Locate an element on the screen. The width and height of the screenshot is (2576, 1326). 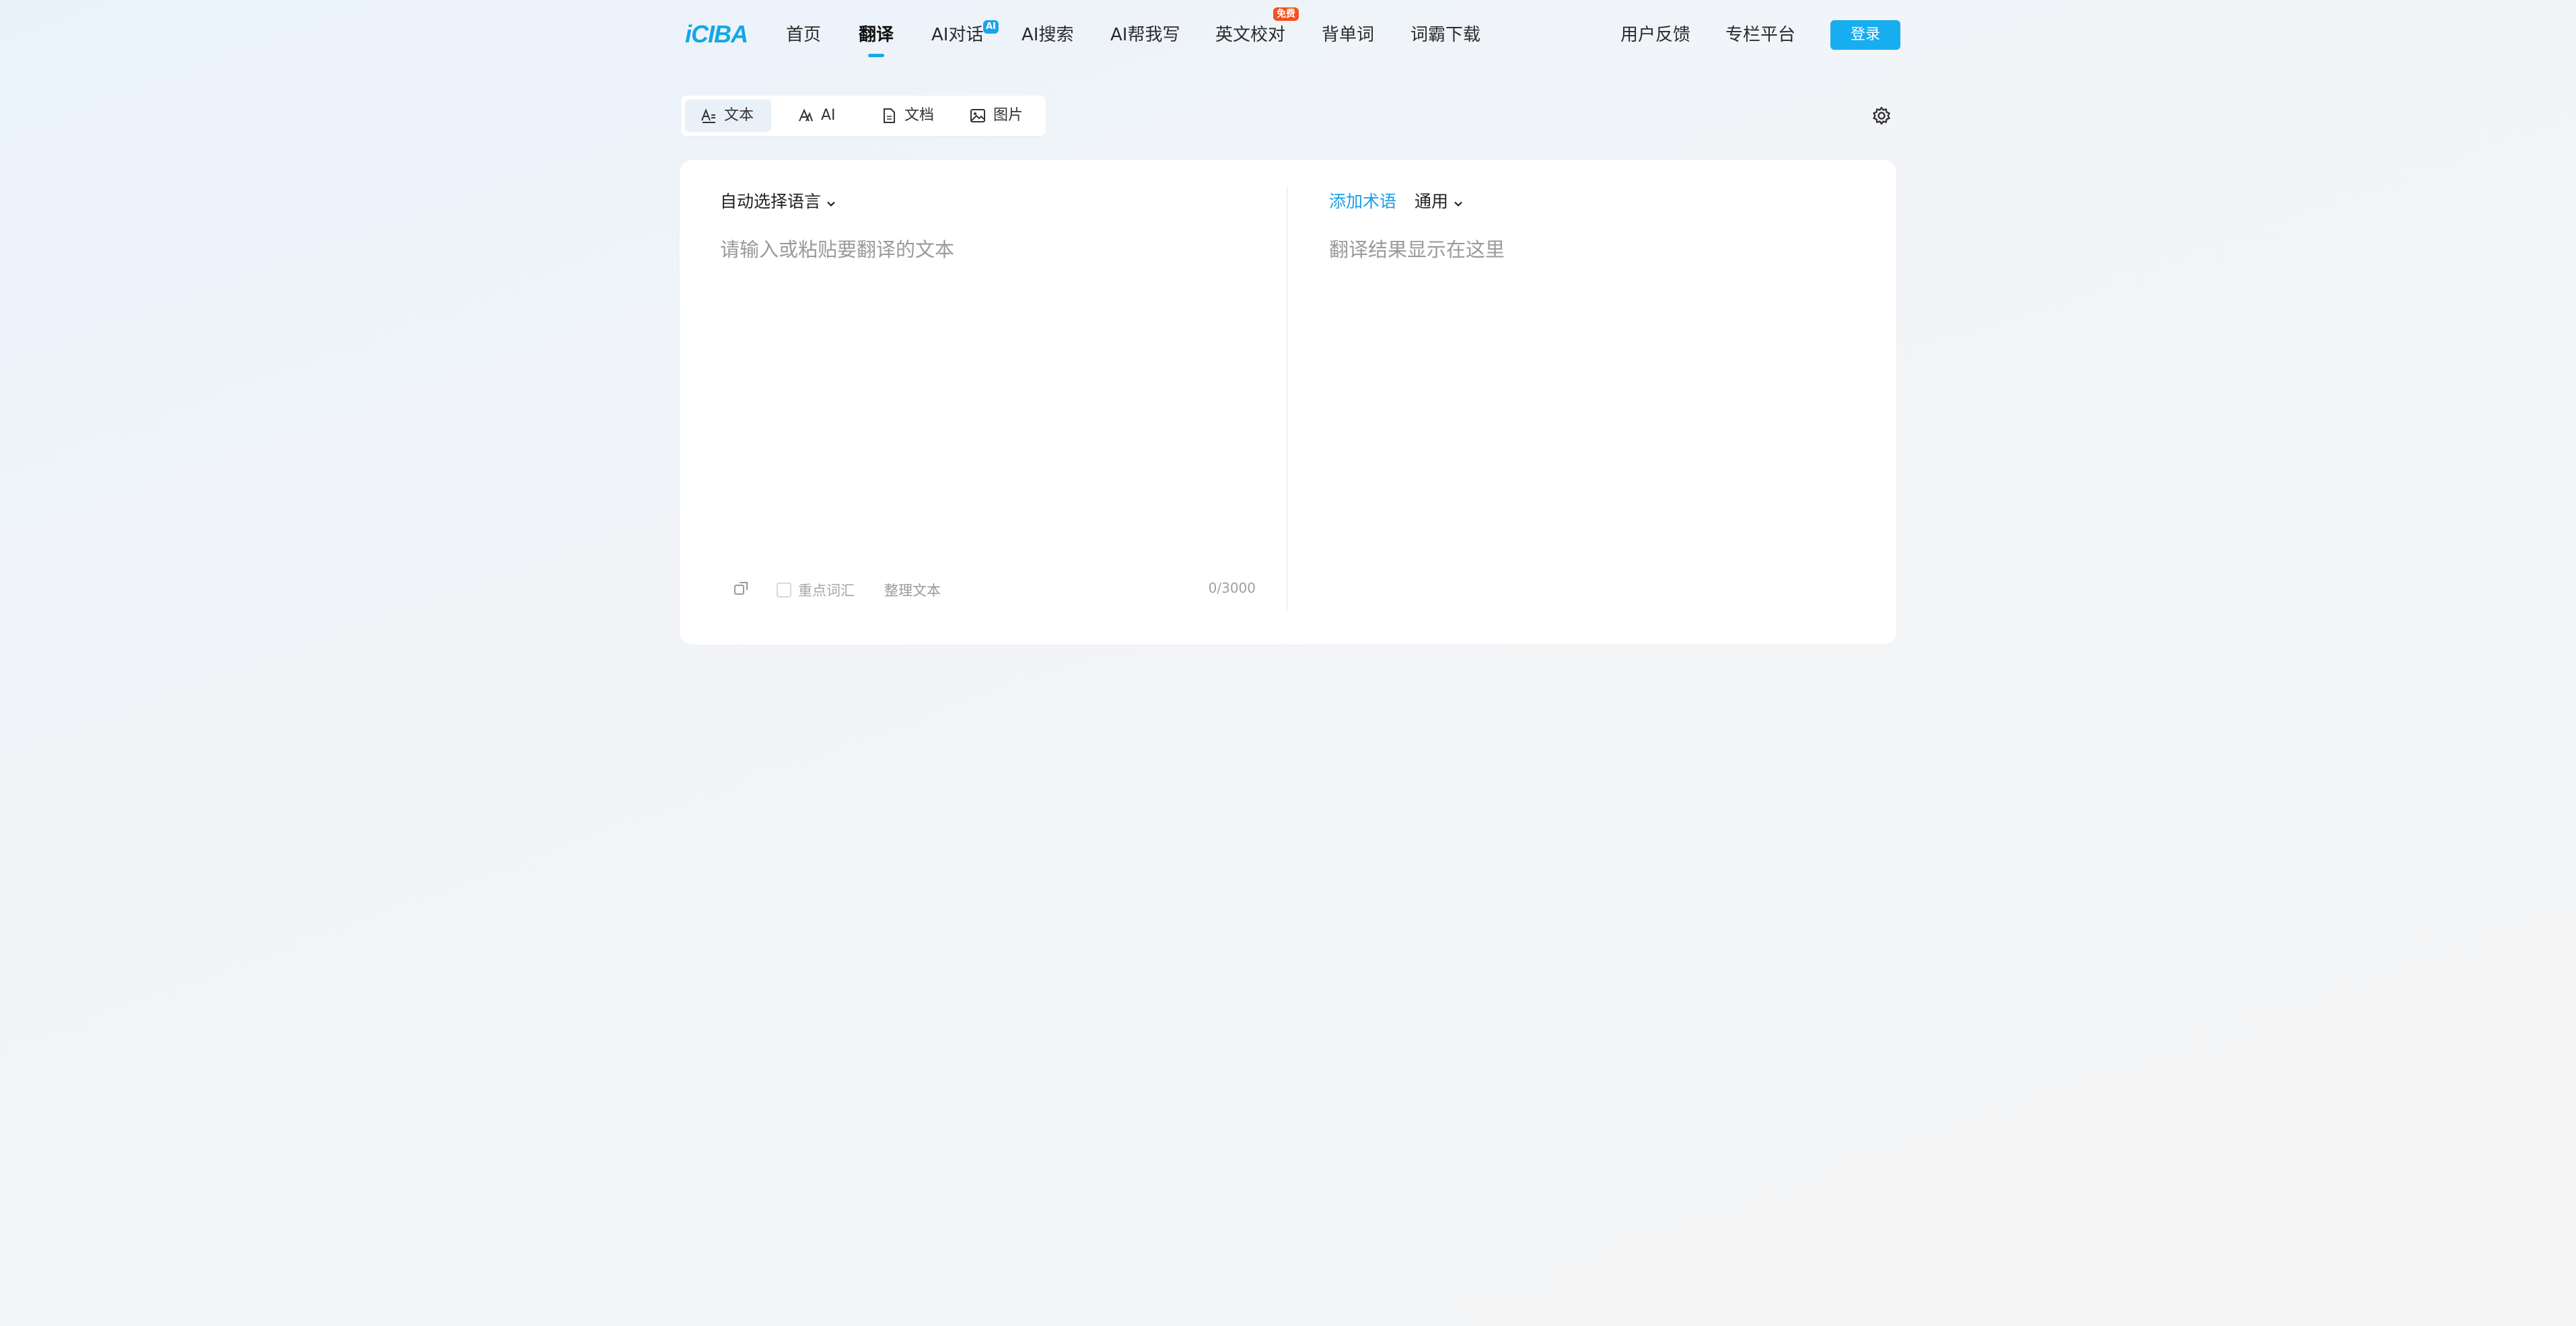
source-footer: 重点词汇 整理文本 0/3000 is located at coordinates (990, 588).